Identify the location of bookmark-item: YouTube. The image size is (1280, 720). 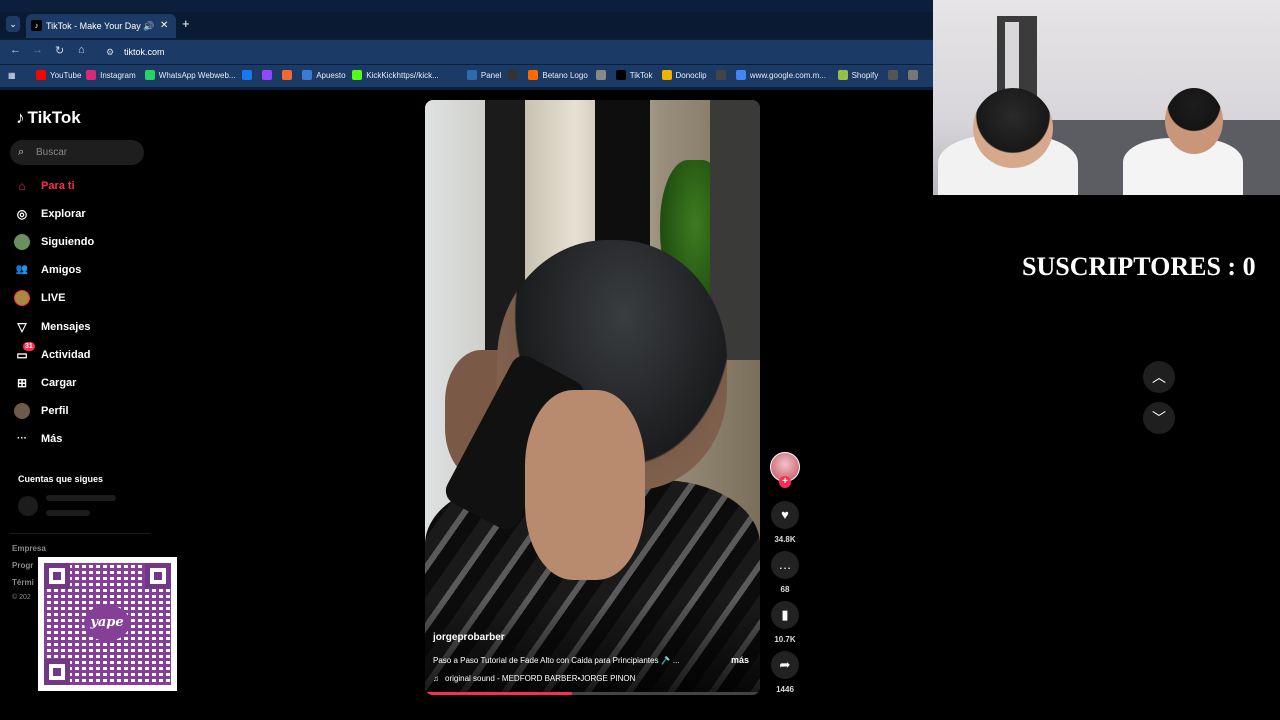
(58, 76).